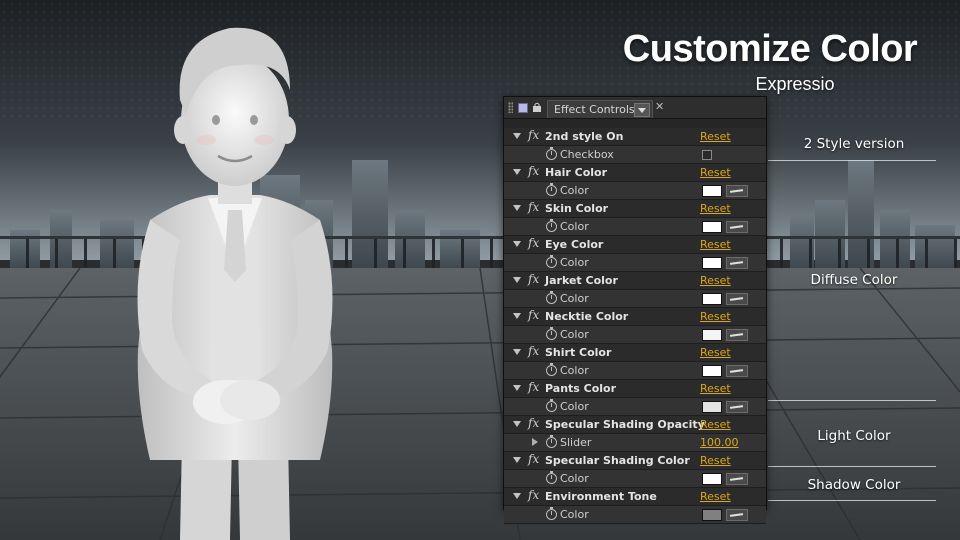  I want to click on effect-row: fx Skin Color Reset, so click(635, 209).